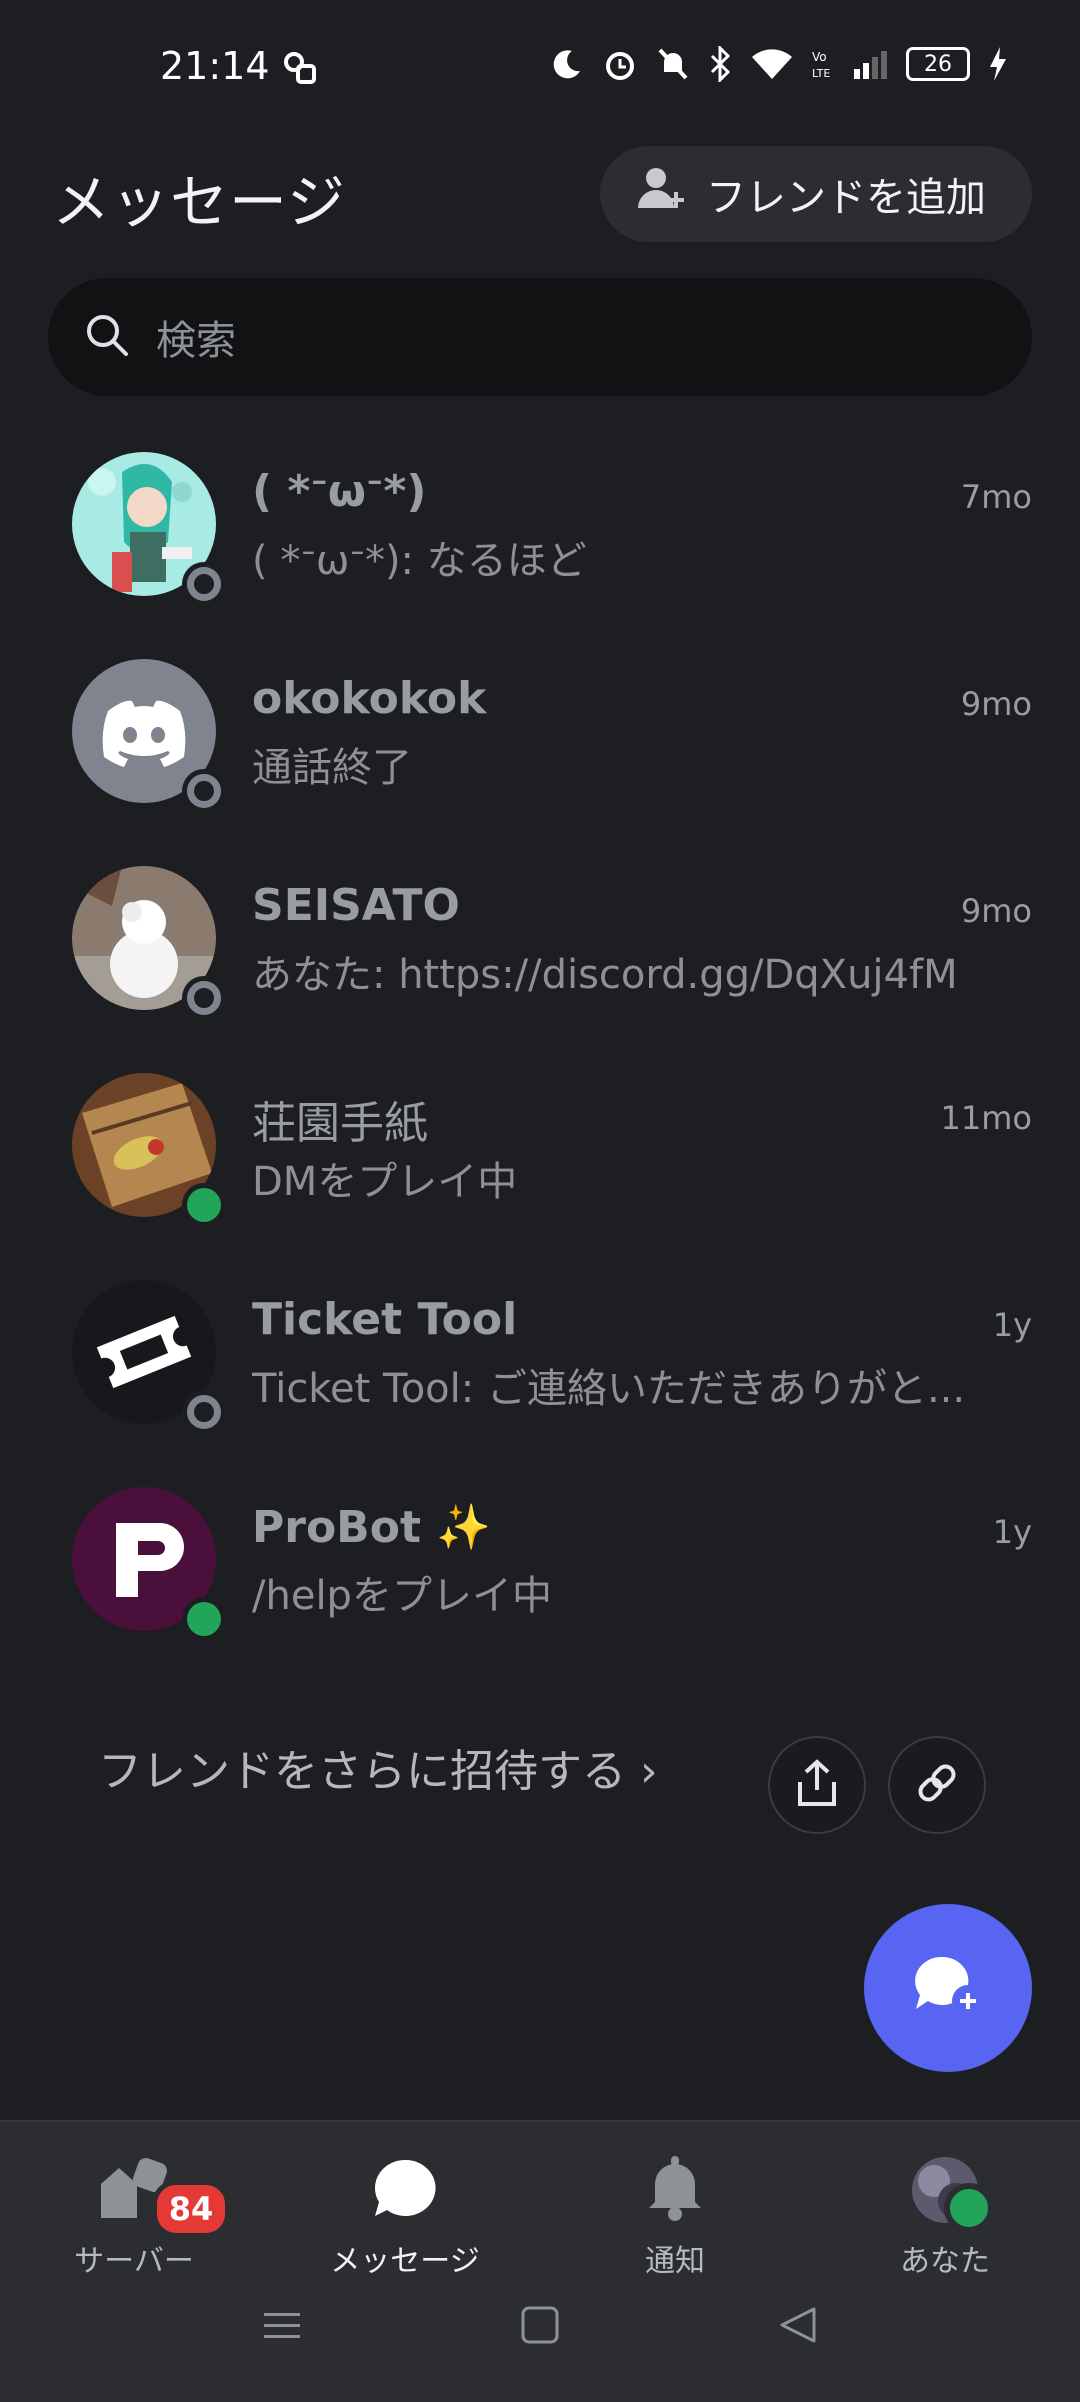  I want to click on nav-label: あなた, so click(945, 2261).